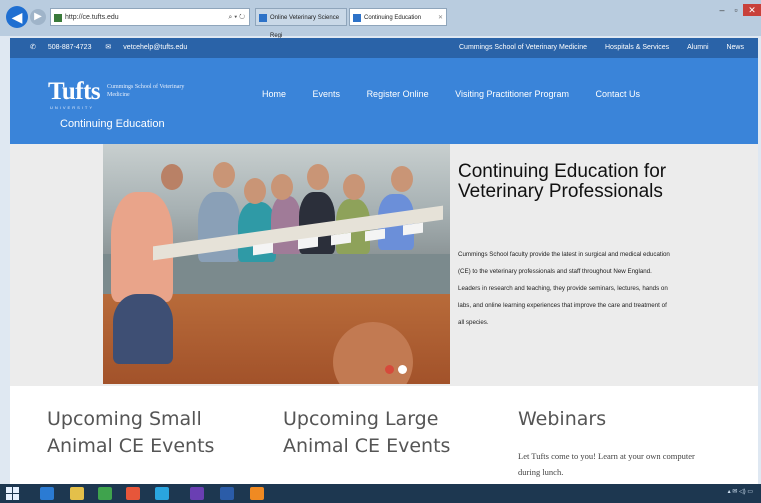 This screenshot has height=503, width=761. Describe the element at coordinates (38, 17) in the screenshot. I see `forward-button: ▶` at that location.